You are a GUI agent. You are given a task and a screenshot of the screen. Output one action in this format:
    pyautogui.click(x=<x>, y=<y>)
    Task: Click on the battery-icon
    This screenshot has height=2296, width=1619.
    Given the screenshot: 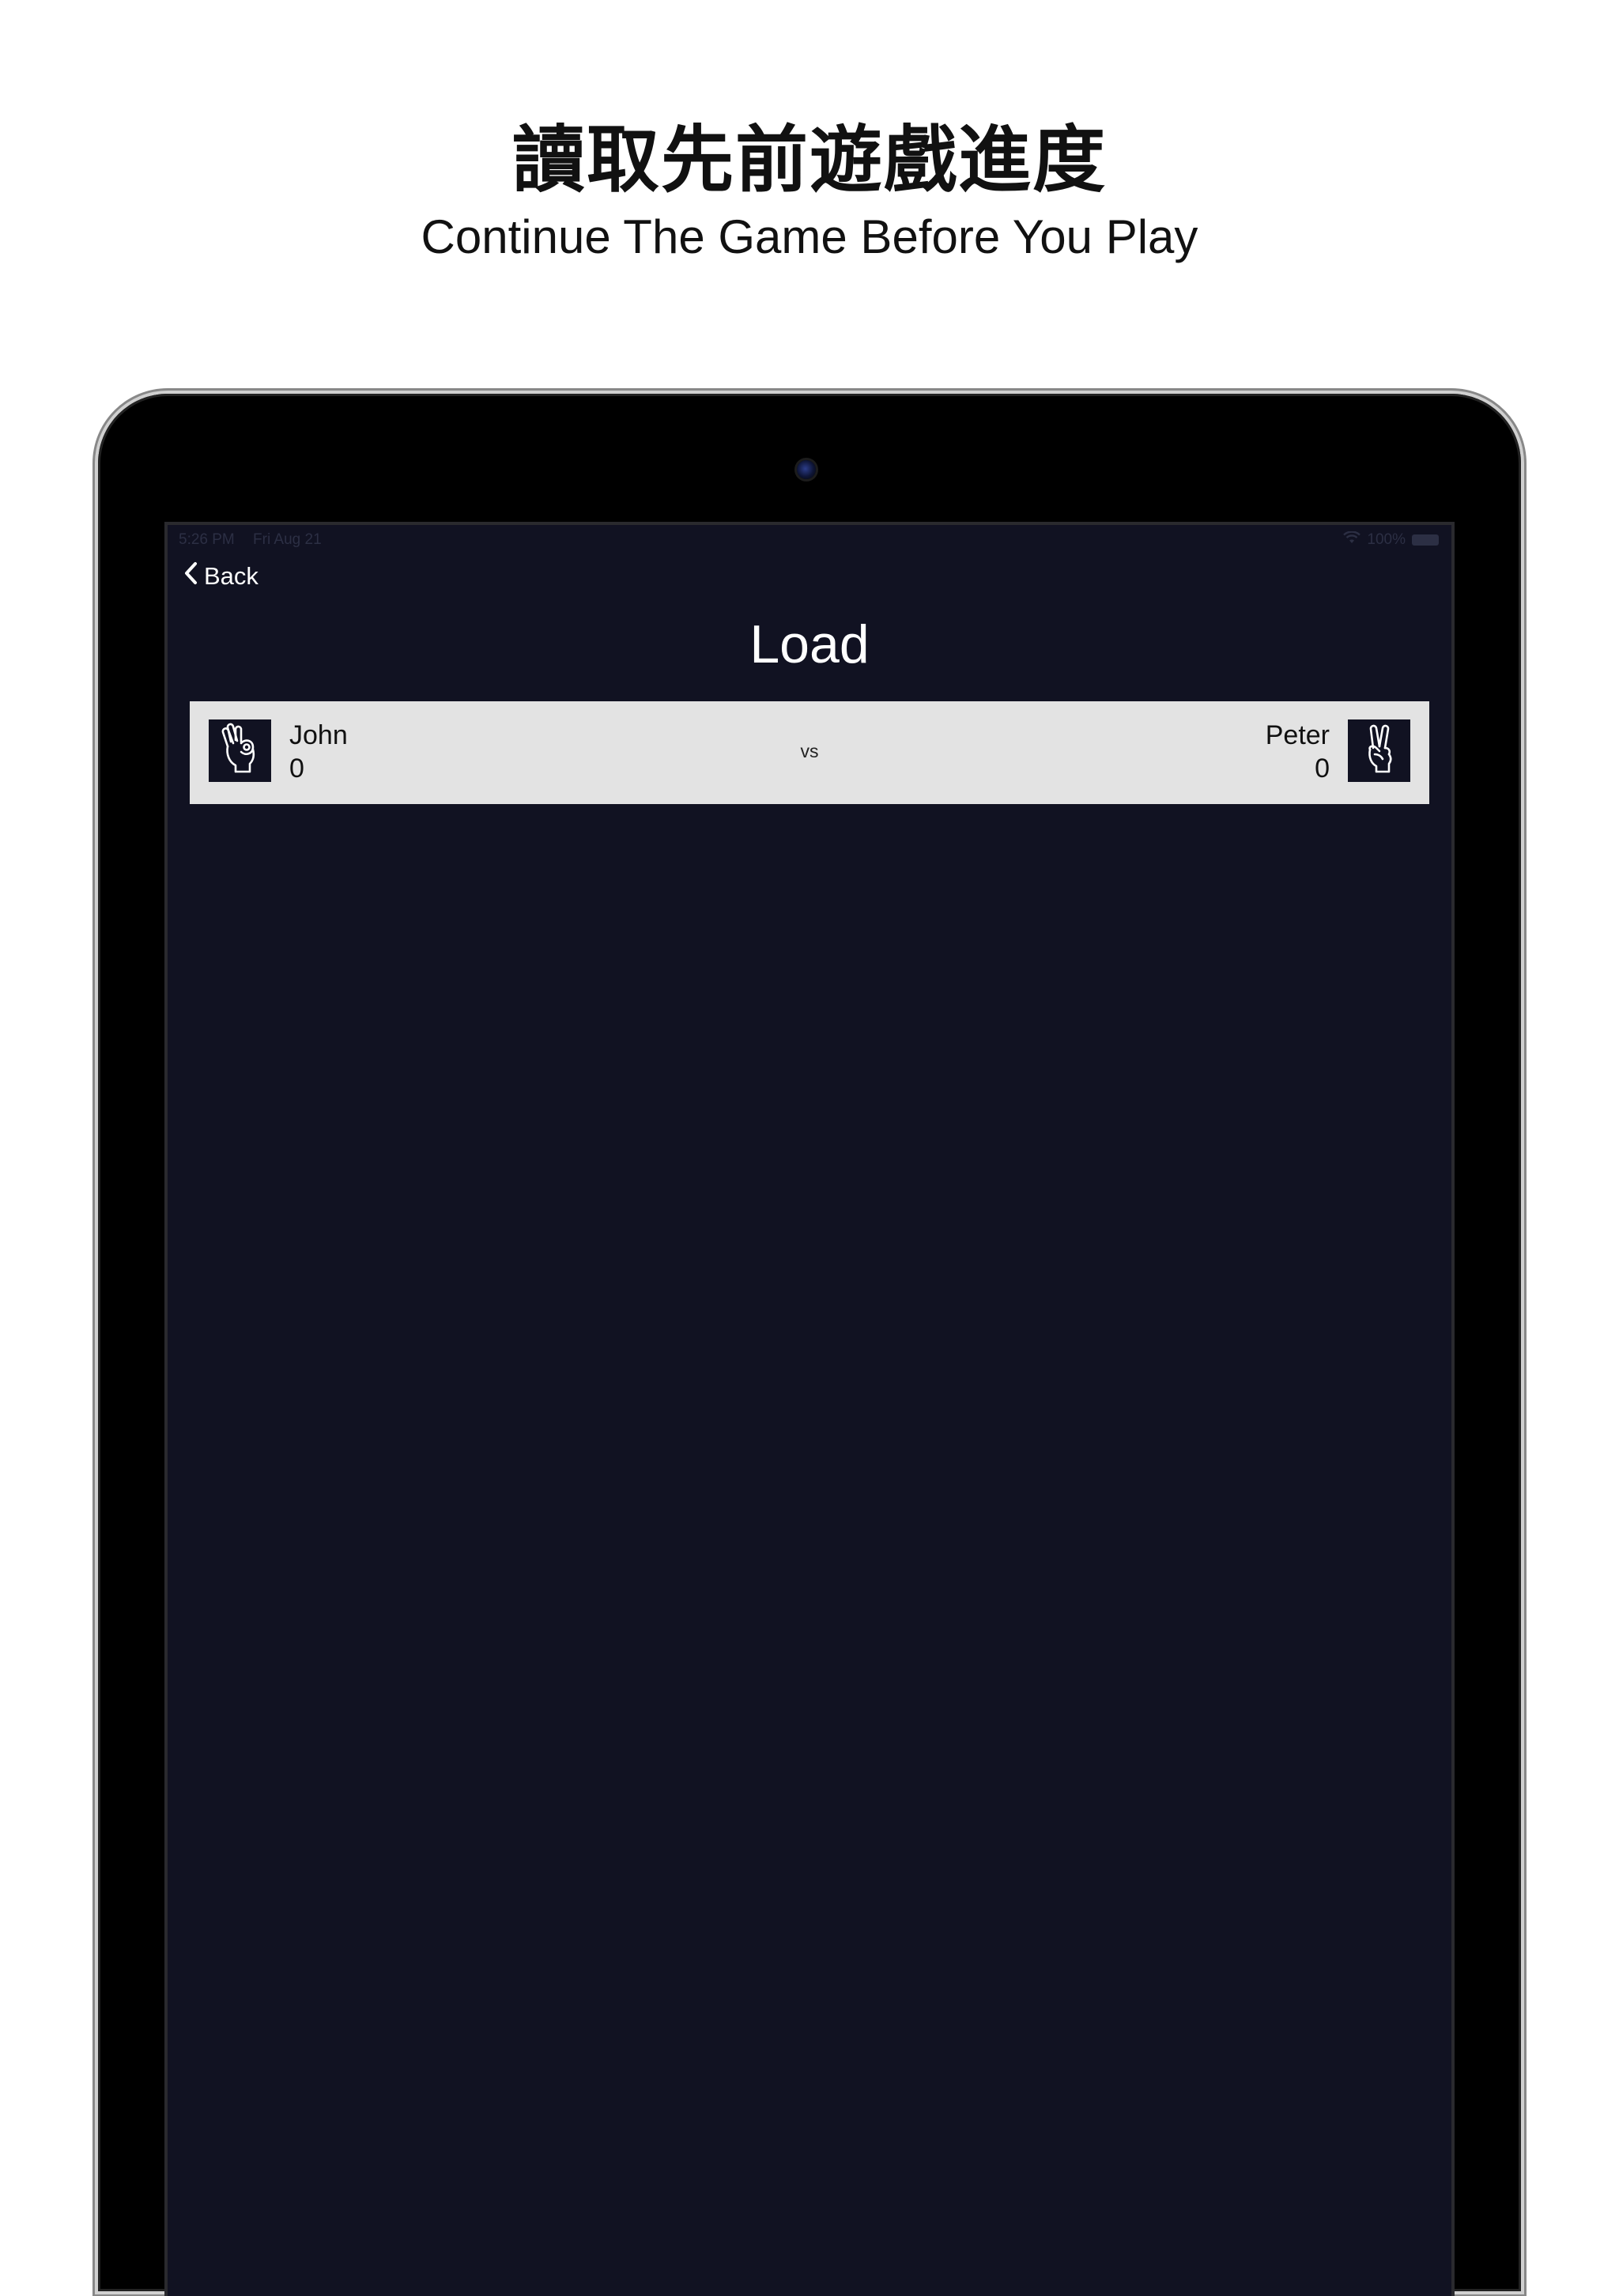 What is the action you would take?
    pyautogui.click(x=1425, y=540)
    